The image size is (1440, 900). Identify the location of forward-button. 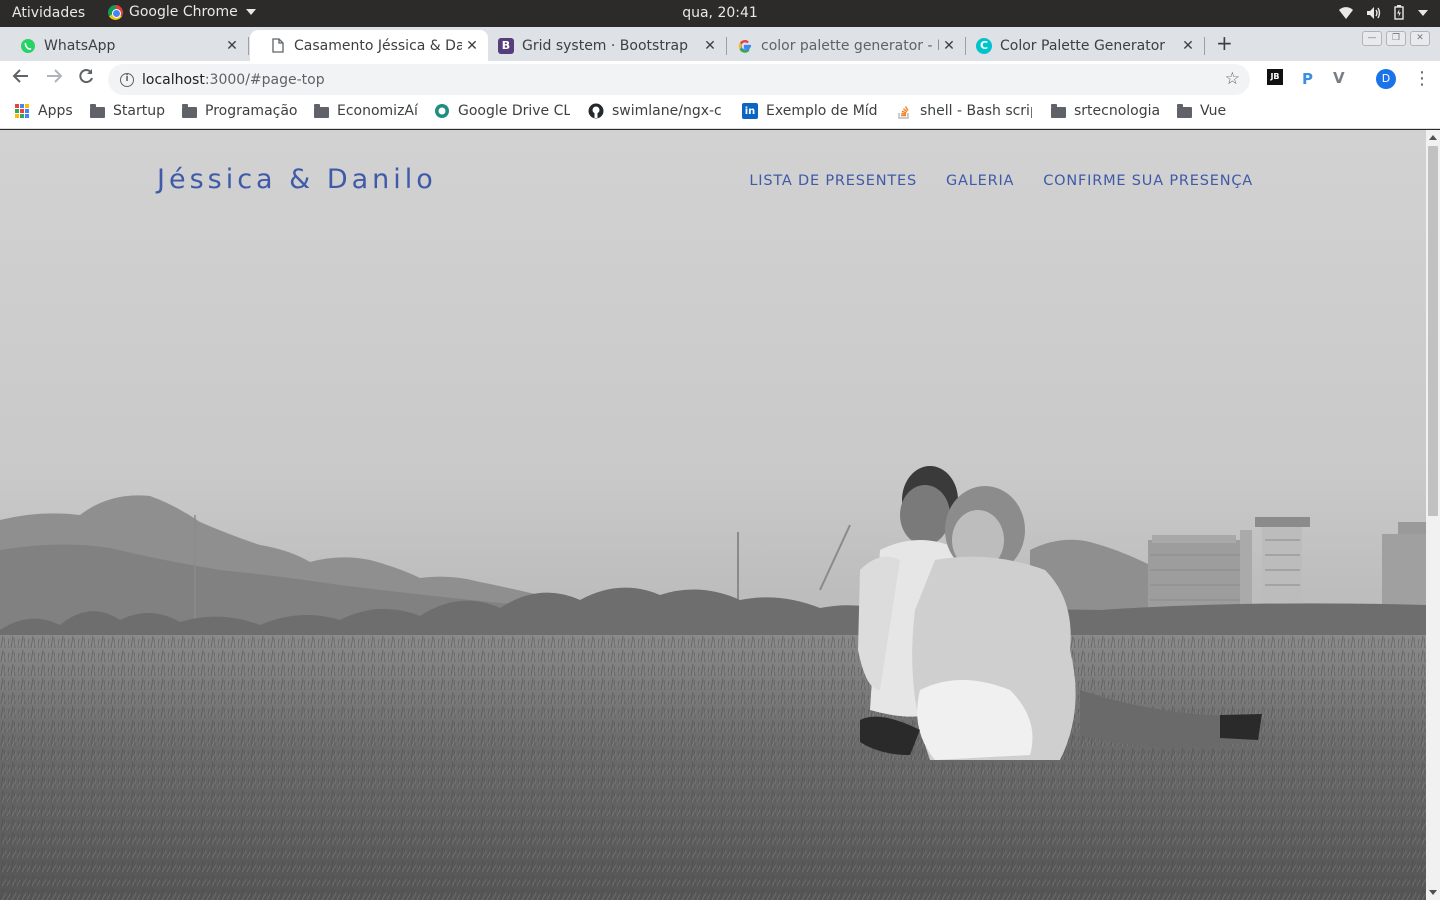
(54, 78).